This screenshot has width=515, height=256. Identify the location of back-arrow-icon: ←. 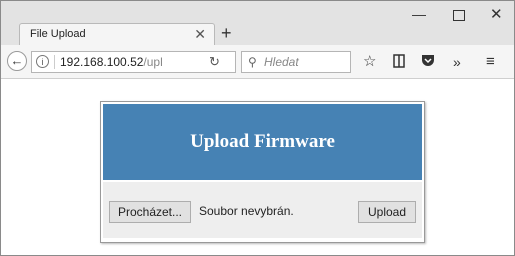
(17, 61).